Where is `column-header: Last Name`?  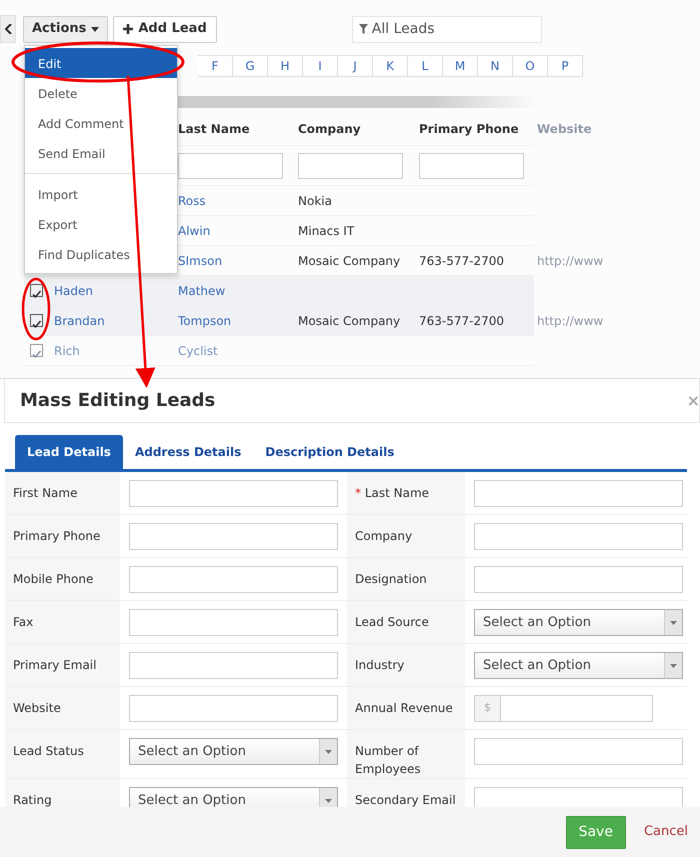 column-header: Last Name is located at coordinates (238, 129).